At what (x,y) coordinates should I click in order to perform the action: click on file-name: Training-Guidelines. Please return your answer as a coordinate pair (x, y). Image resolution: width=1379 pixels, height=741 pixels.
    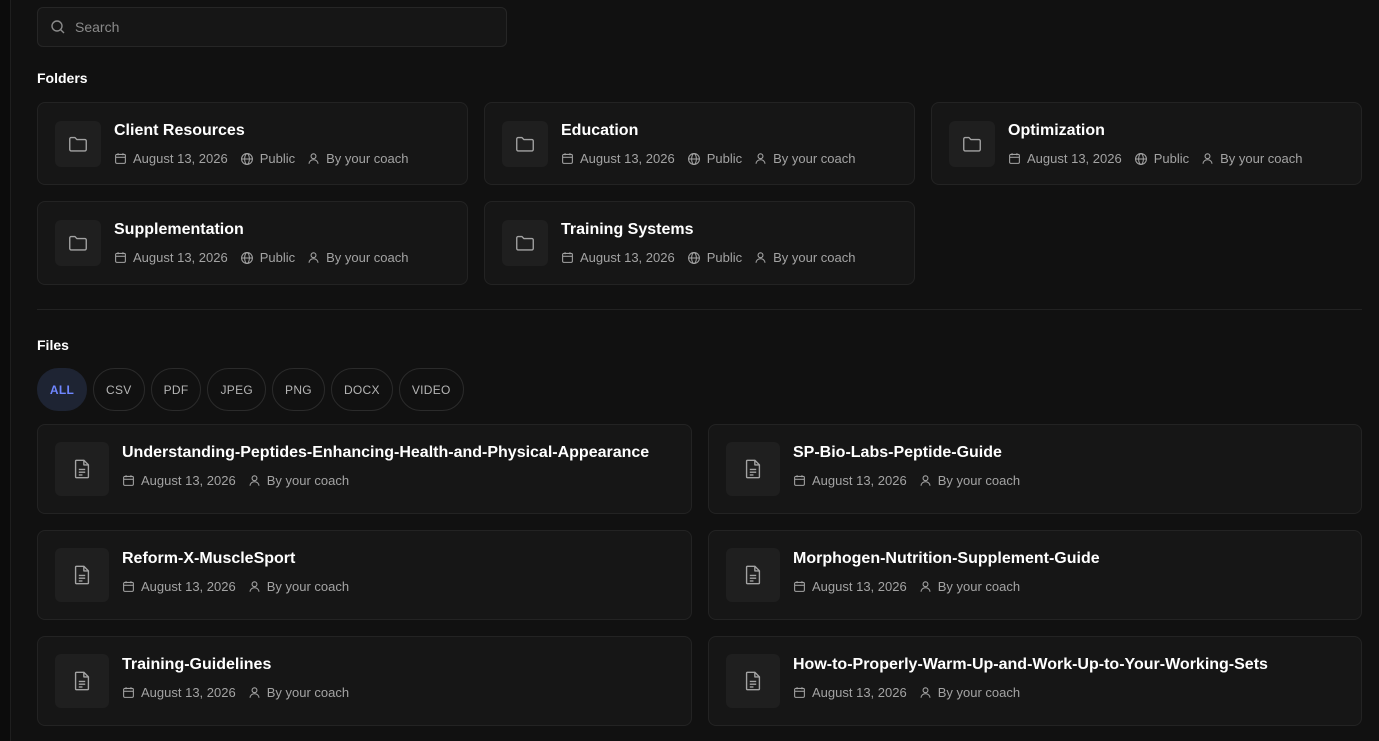
    Looking at the image, I should click on (197, 664).